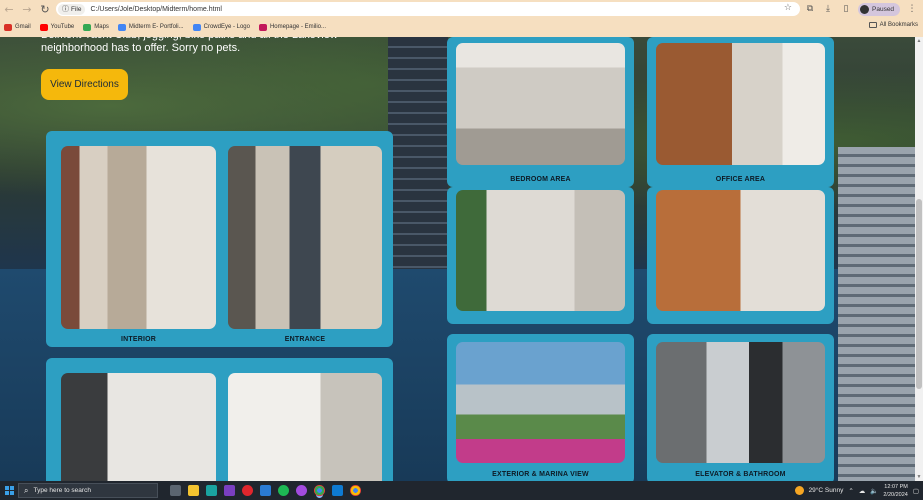 Image resolution: width=923 pixels, height=500 pixels. I want to click on bedroom-2-photo, so click(540, 250).